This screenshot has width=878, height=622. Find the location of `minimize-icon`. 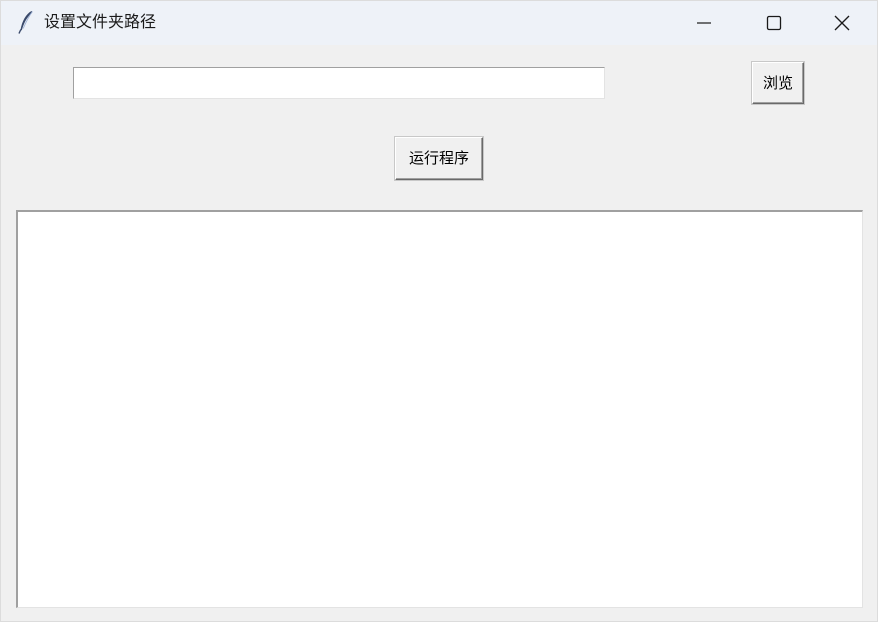

minimize-icon is located at coordinates (704, 23).